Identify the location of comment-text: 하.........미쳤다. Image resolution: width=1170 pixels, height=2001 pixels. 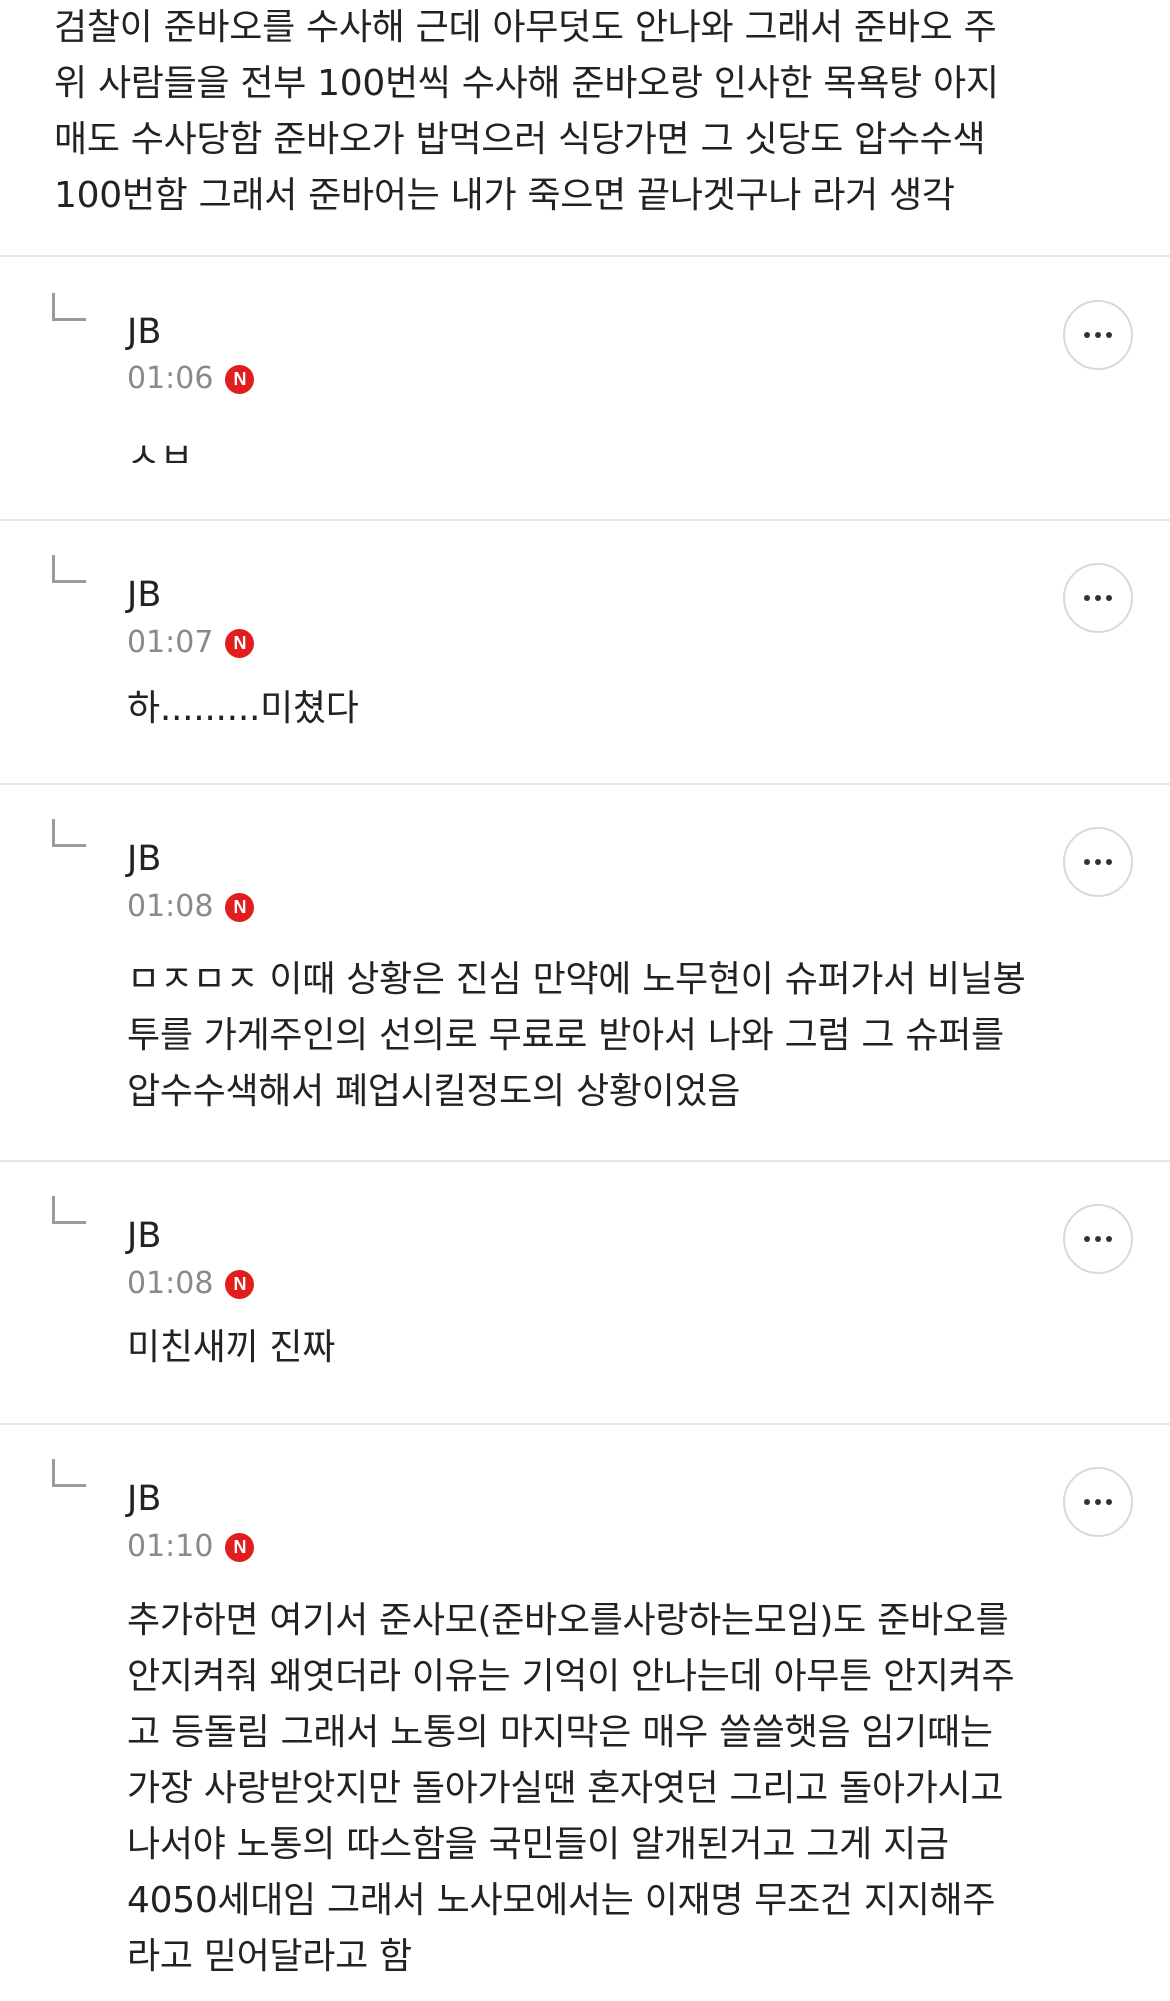
(243, 708).